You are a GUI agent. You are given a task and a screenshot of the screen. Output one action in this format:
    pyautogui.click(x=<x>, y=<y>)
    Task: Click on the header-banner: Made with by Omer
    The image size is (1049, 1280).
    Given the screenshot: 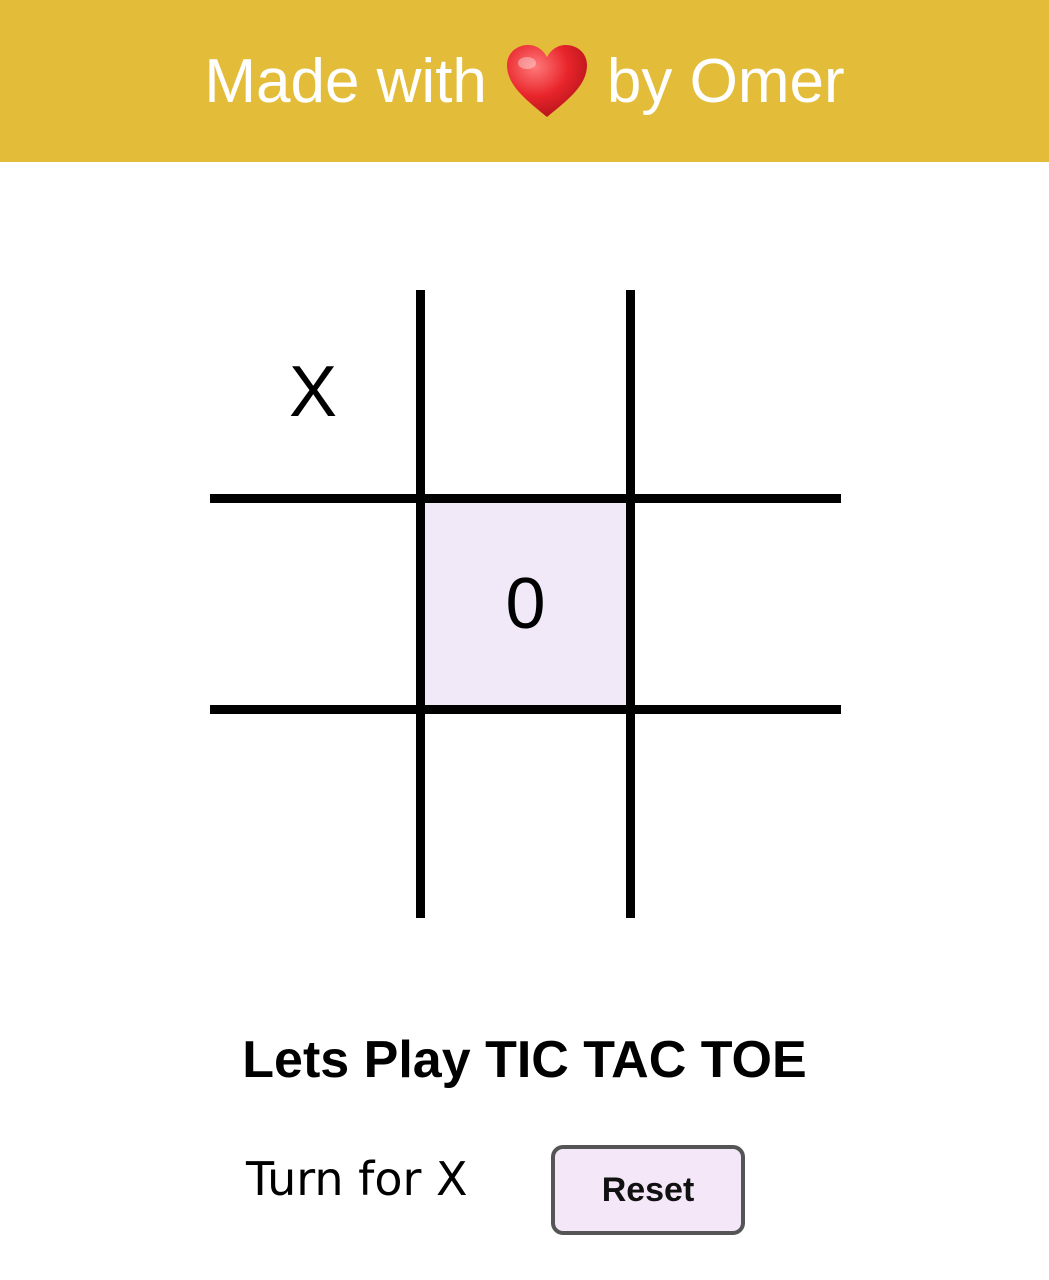 What is the action you would take?
    pyautogui.click(x=524, y=81)
    